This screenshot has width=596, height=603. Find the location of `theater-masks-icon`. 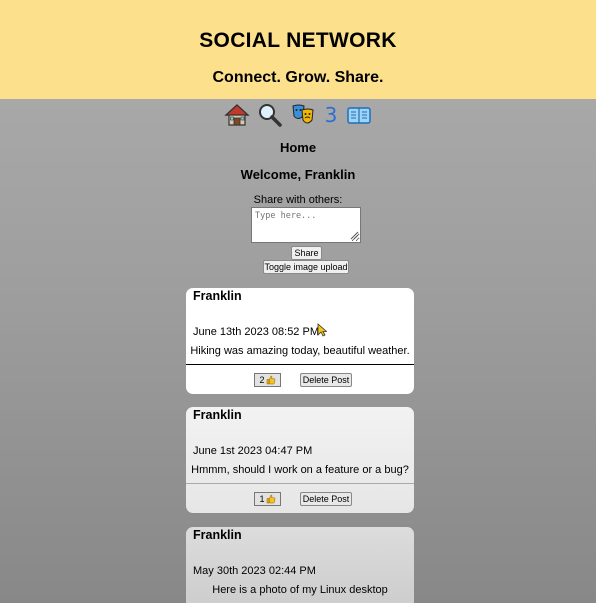

theater-masks-icon is located at coordinates (303, 115).